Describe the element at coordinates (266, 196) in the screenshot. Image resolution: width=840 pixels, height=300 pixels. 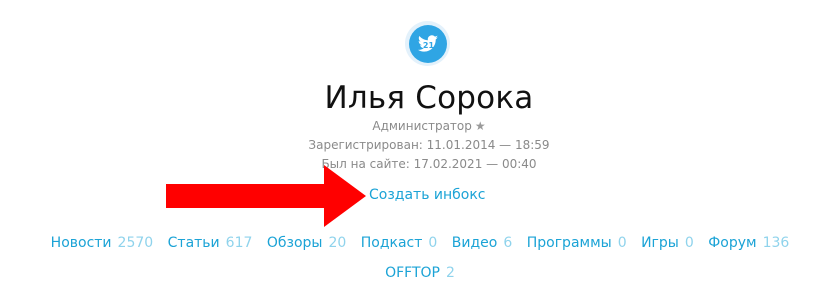
I see `red-arrow-icon` at that location.